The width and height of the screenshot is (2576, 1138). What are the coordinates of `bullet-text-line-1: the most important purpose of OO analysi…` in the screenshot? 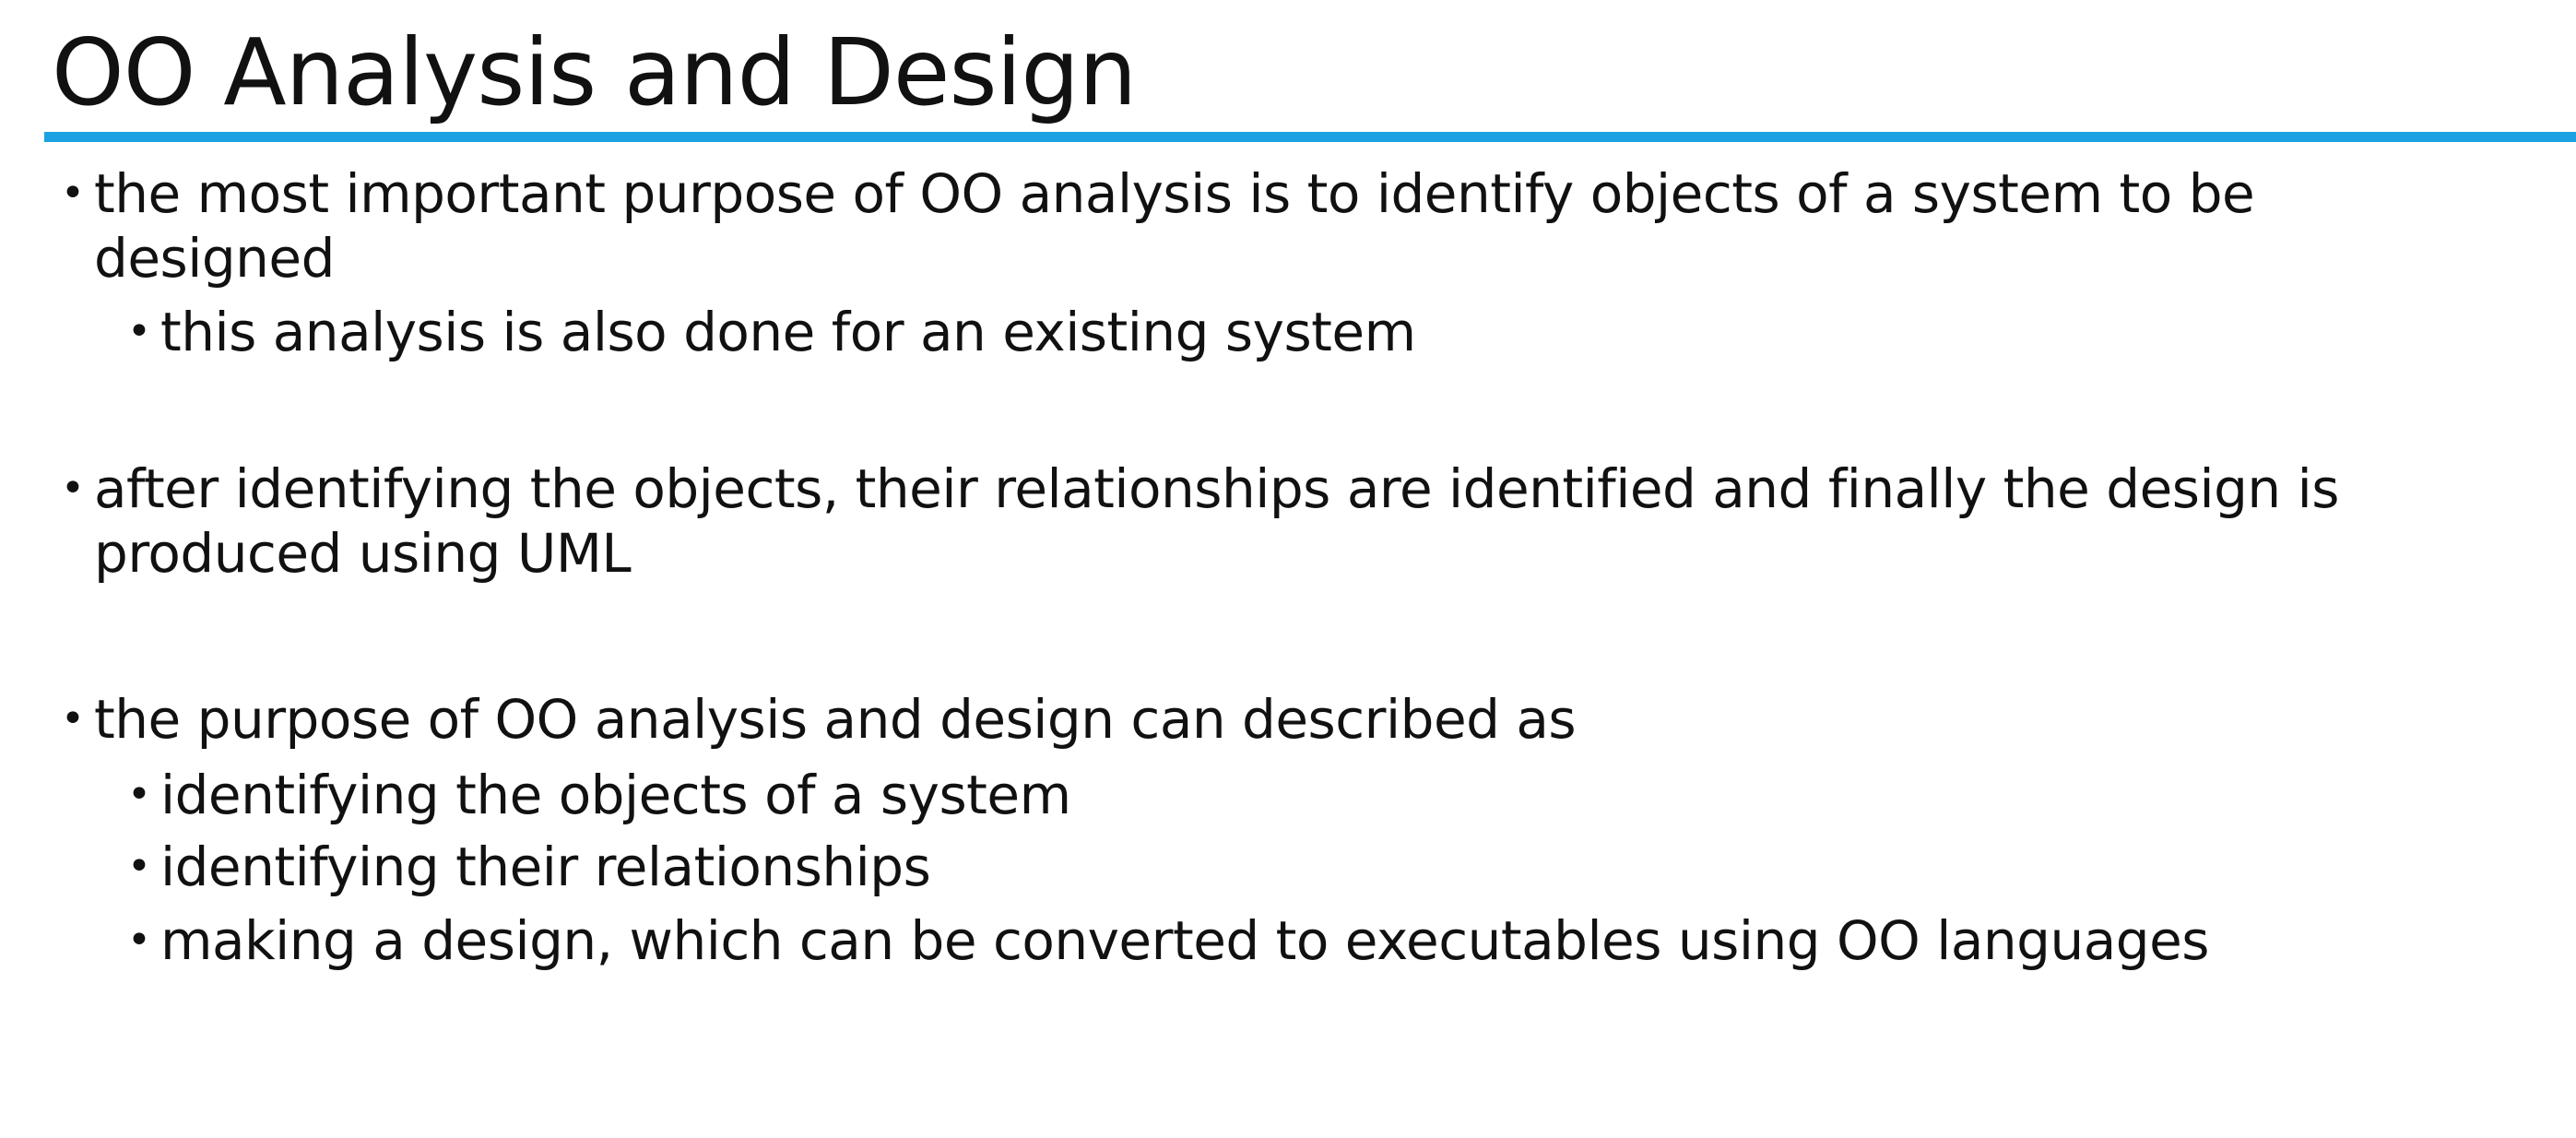 It's located at (1174, 193).